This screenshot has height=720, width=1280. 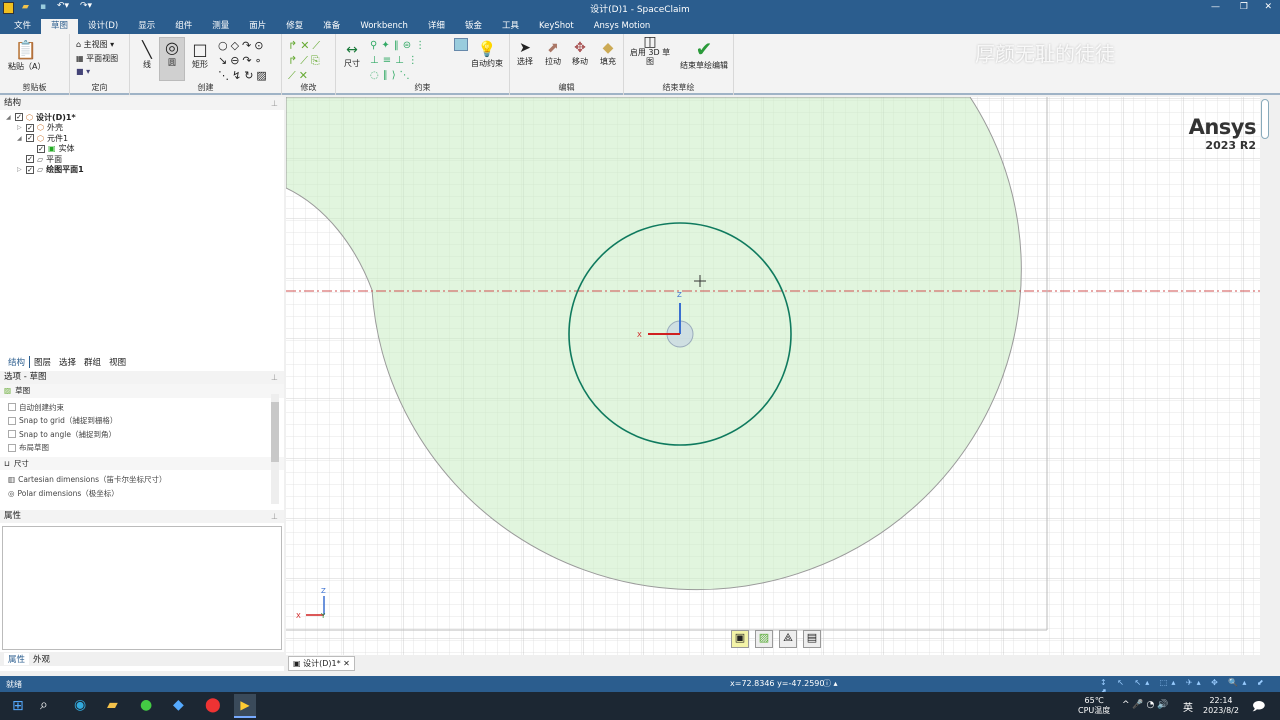 I want to click on restore-button: ❐, so click(x=1244, y=7).